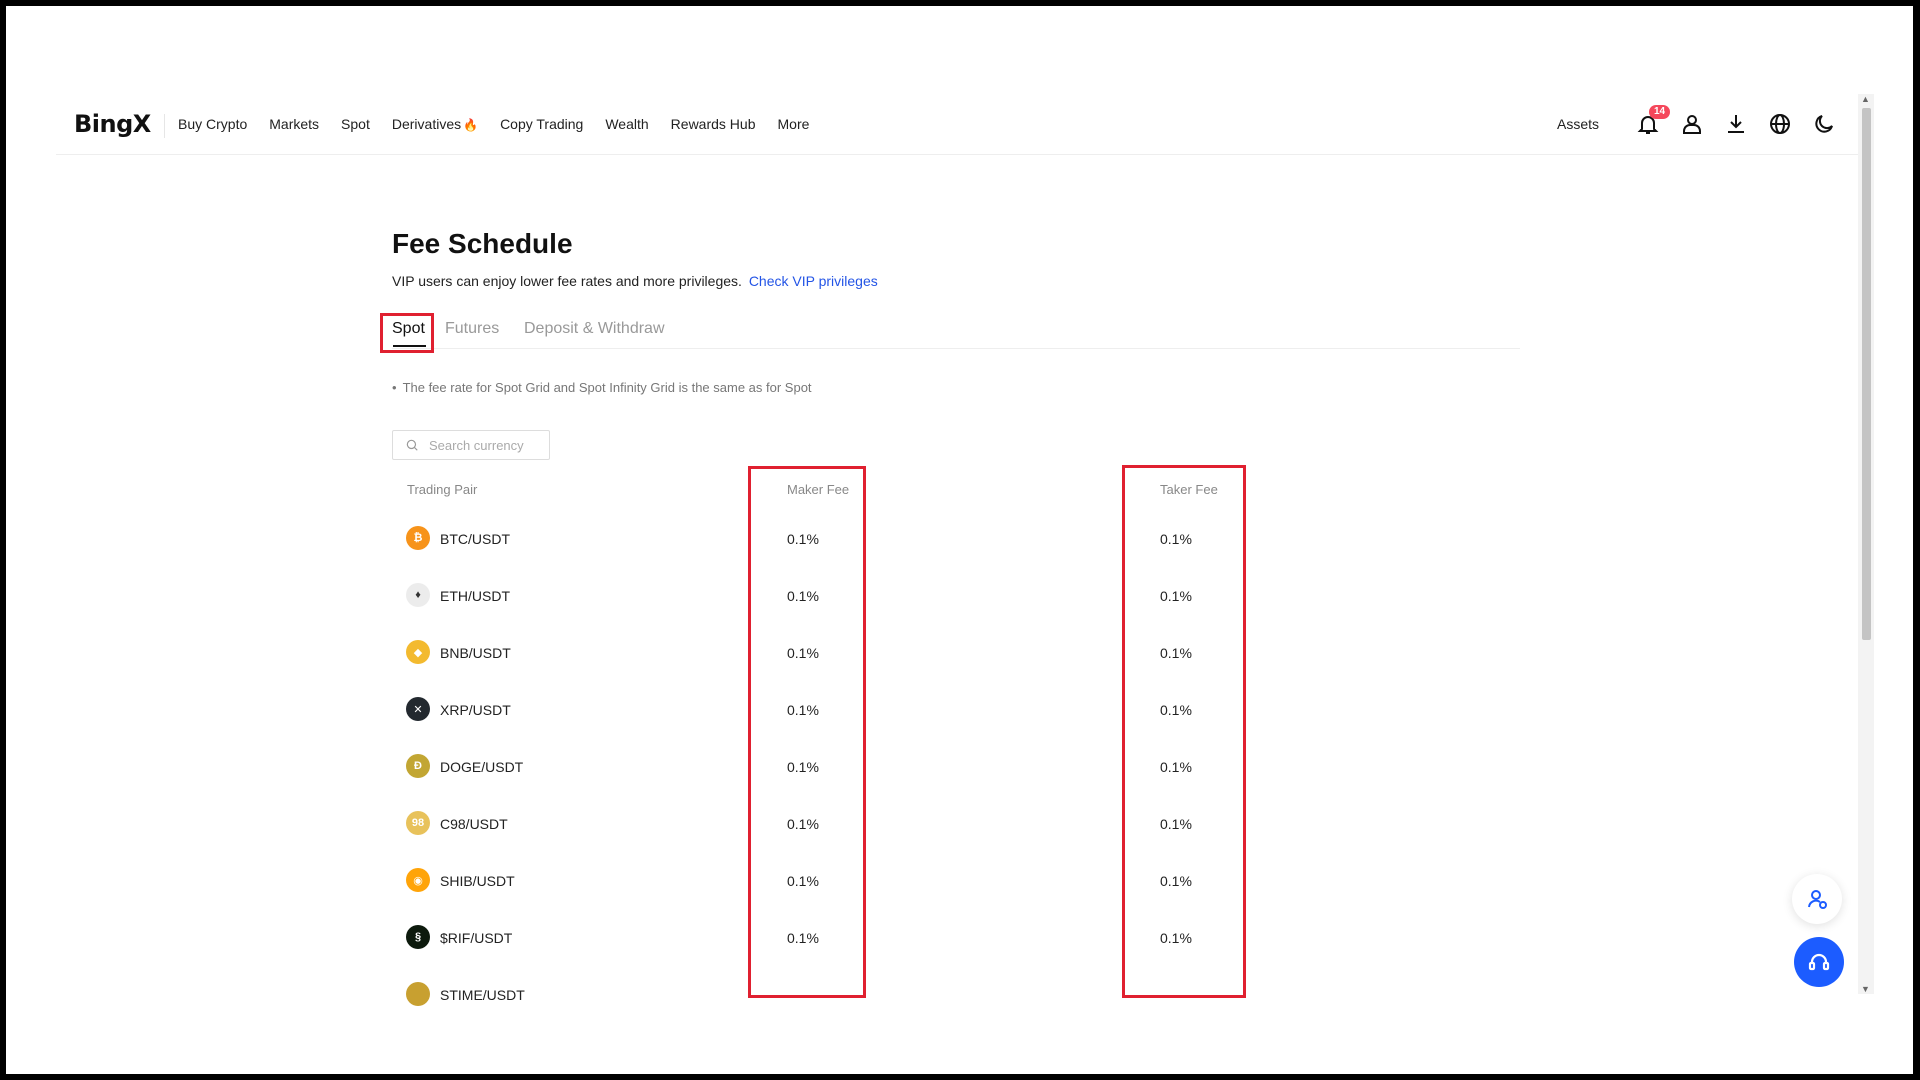 This screenshot has height=1080, width=1920. What do you see at coordinates (1660, 112) in the screenshot?
I see `notification-badge: 14` at bounding box center [1660, 112].